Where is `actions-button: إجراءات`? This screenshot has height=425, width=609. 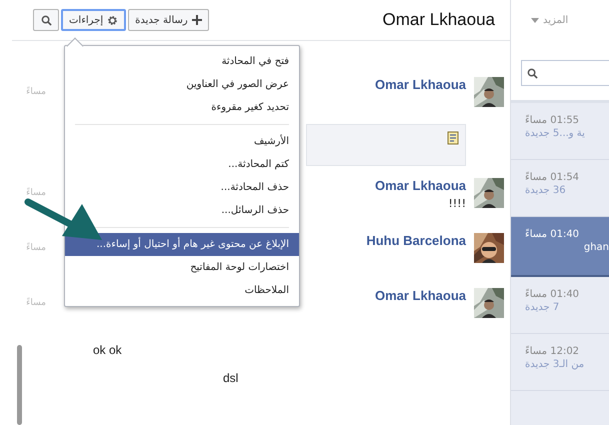 actions-button: إجراءات is located at coordinates (93, 20).